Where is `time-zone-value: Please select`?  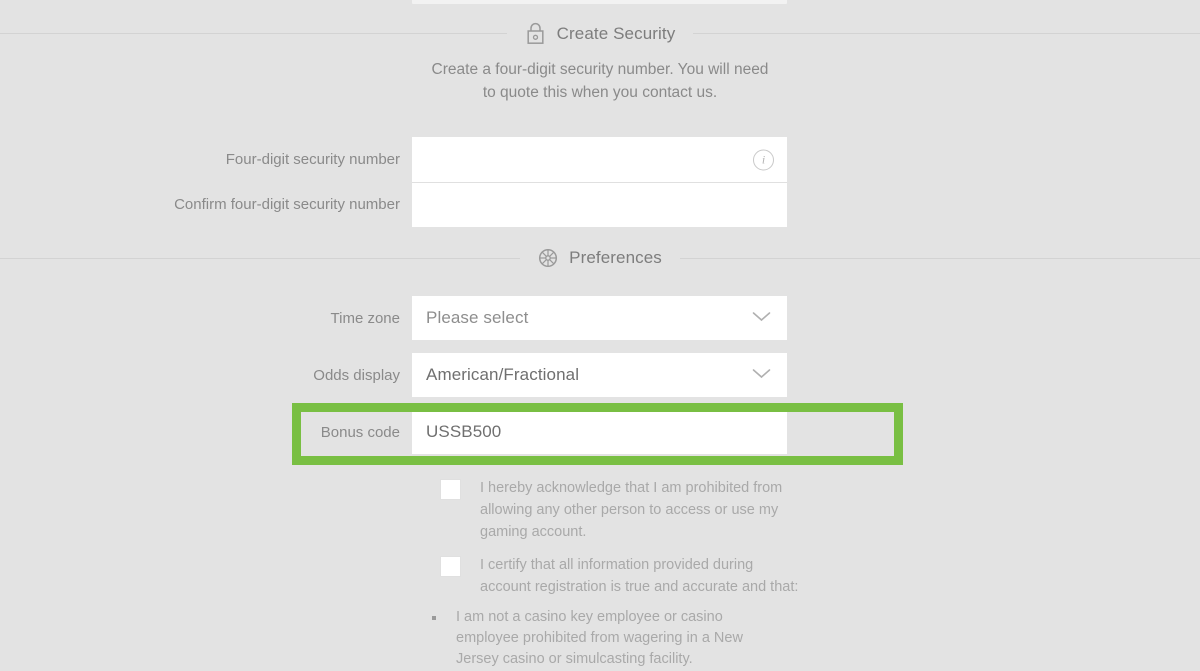
time-zone-value: Please select is located at coordinates (477, 317).